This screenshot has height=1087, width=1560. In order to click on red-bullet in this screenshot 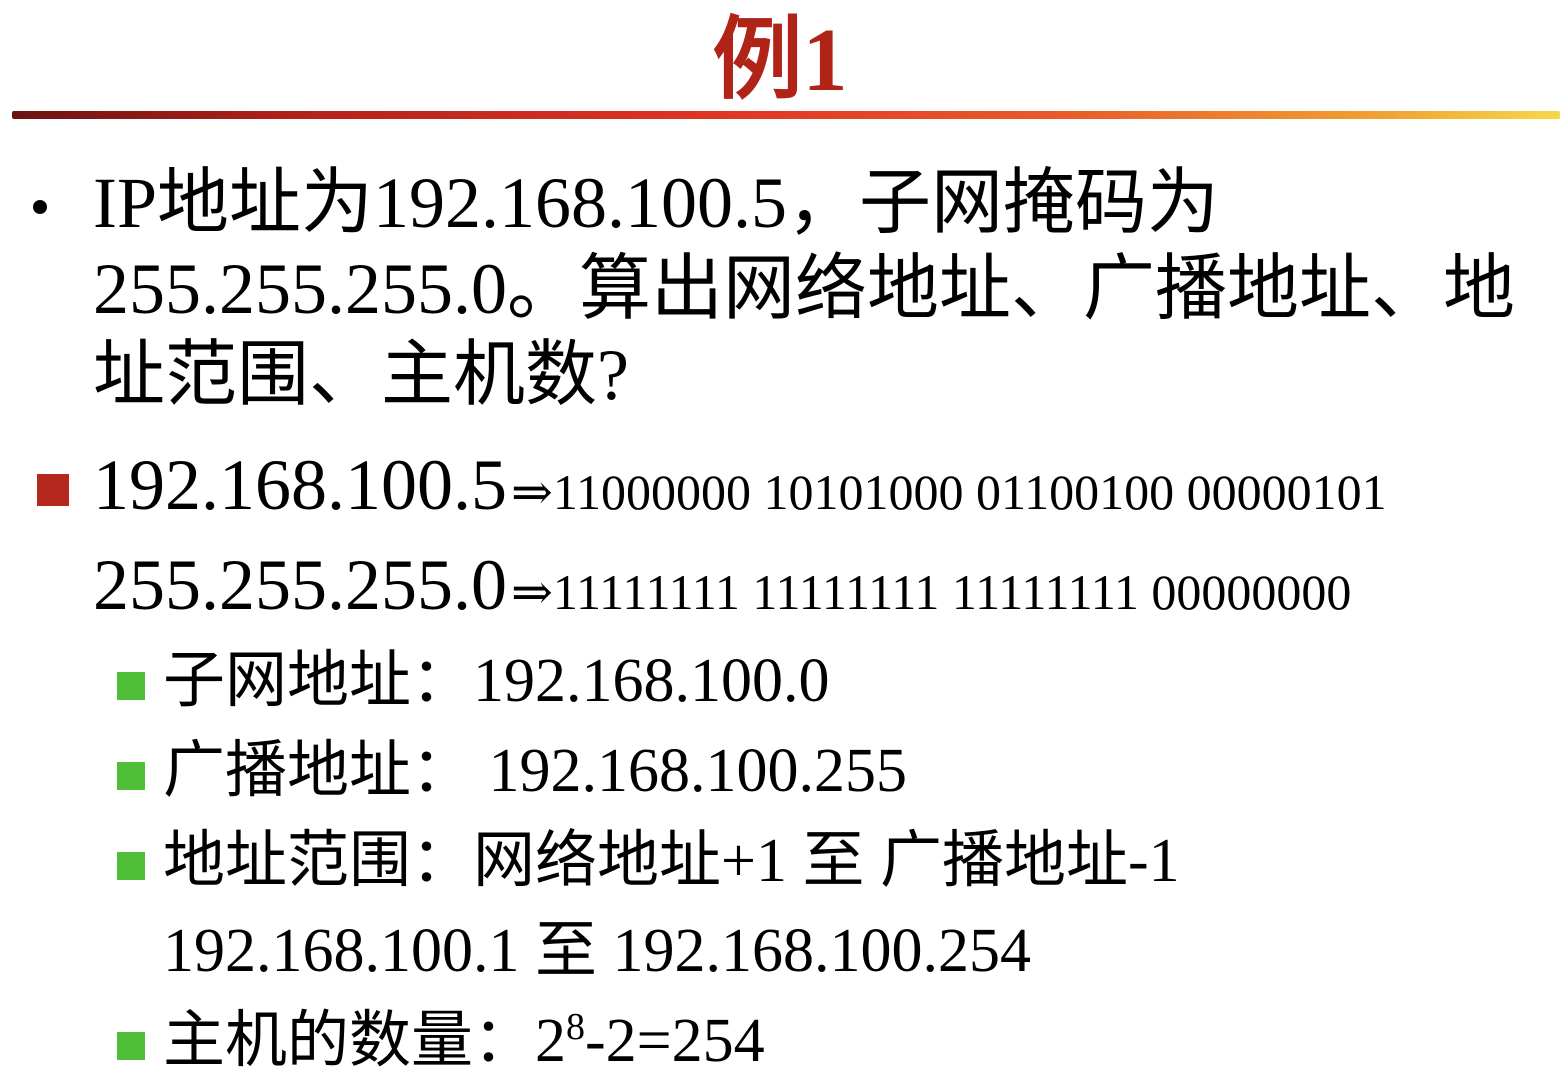, I will do `click(53, 490)`.